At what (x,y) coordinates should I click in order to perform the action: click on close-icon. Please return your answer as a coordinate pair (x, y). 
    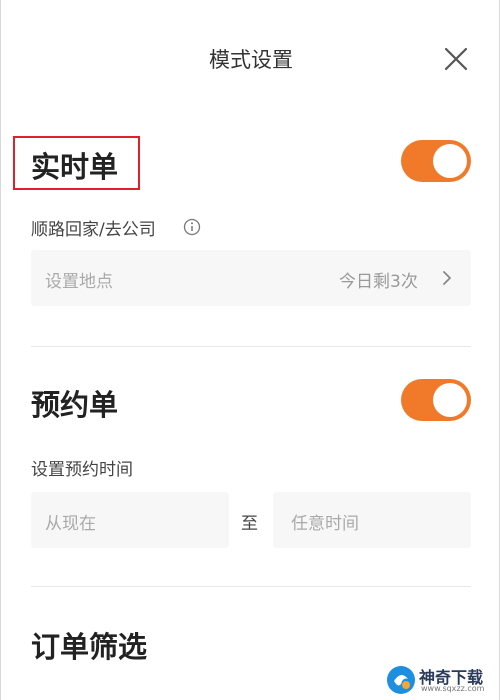
    Looking at the image, I should click on (456, 59).